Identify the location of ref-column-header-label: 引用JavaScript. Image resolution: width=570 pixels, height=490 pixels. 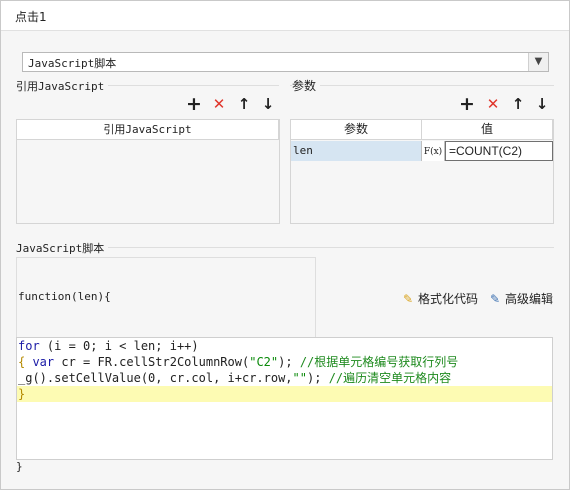
(147, 129).